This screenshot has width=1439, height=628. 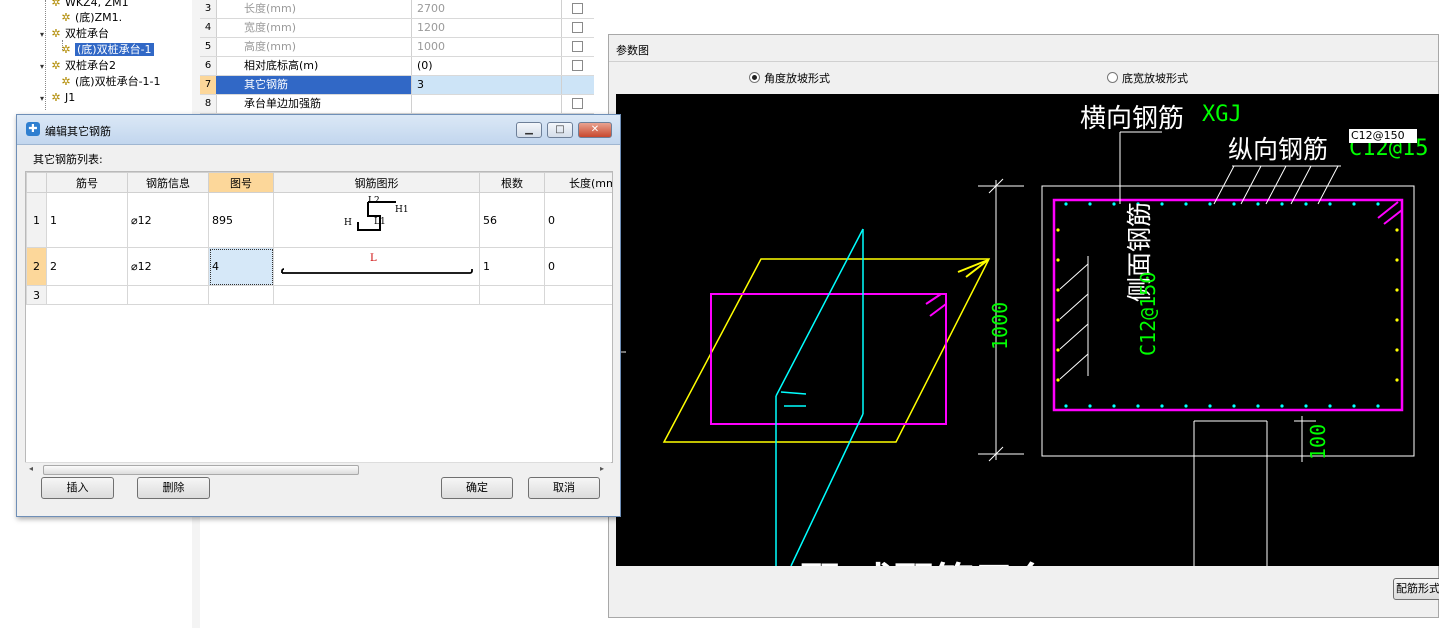 I want to click on minimize-button: ▁, so click(x=529, y=130).